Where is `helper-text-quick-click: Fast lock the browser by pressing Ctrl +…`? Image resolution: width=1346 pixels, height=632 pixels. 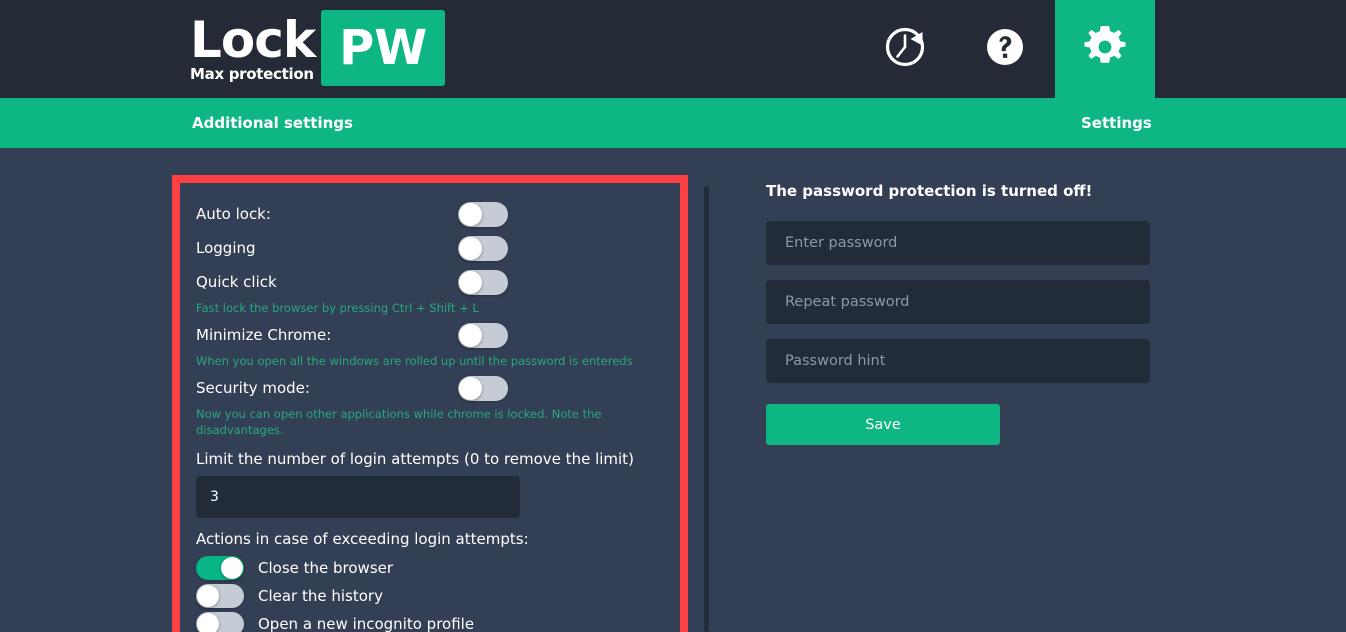 helper-text-quick-click: Fast lock the browser by pressing Ctrl +… is located at coordinates (337, 308).